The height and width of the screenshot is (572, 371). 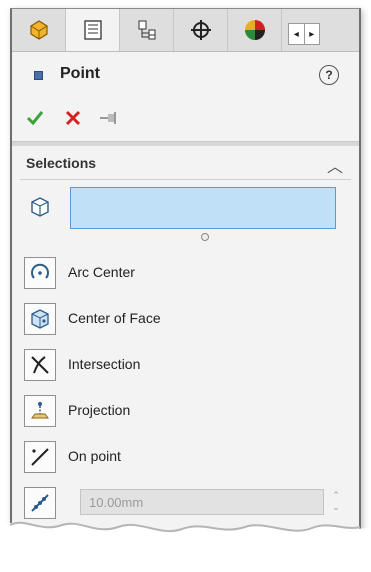 What do you see at coordinates (185, 76) in the screenshot?
I see `feature-header: Point ?` at bounding box center [185, 76].